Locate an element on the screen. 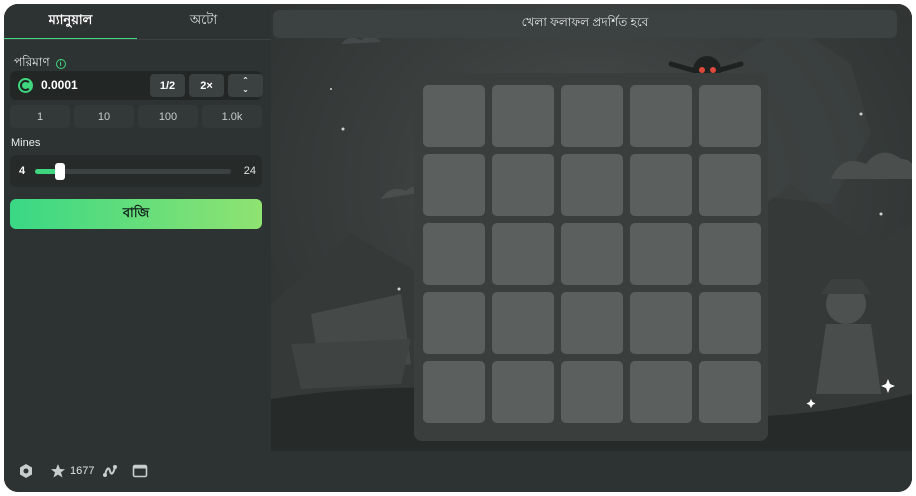  tab-manual: ম্যানুয়াল is located at coordinates (70, 21).